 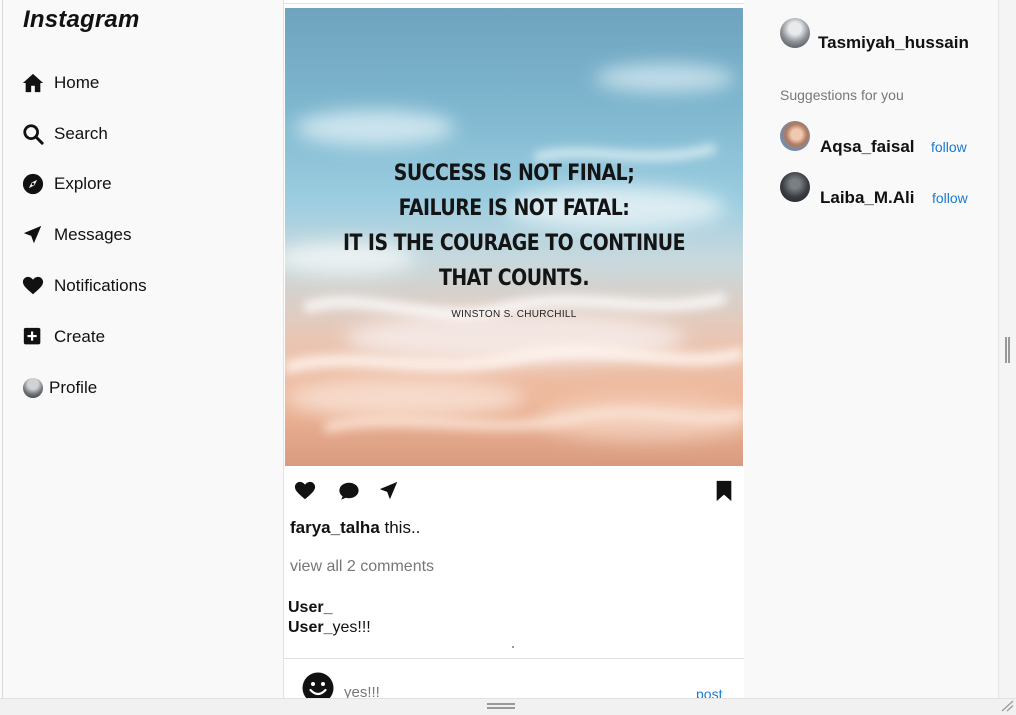 What do you see at coordinates (33, 184) in the screenshot?
I see `compass-icon` at bounding box center [33, 184].